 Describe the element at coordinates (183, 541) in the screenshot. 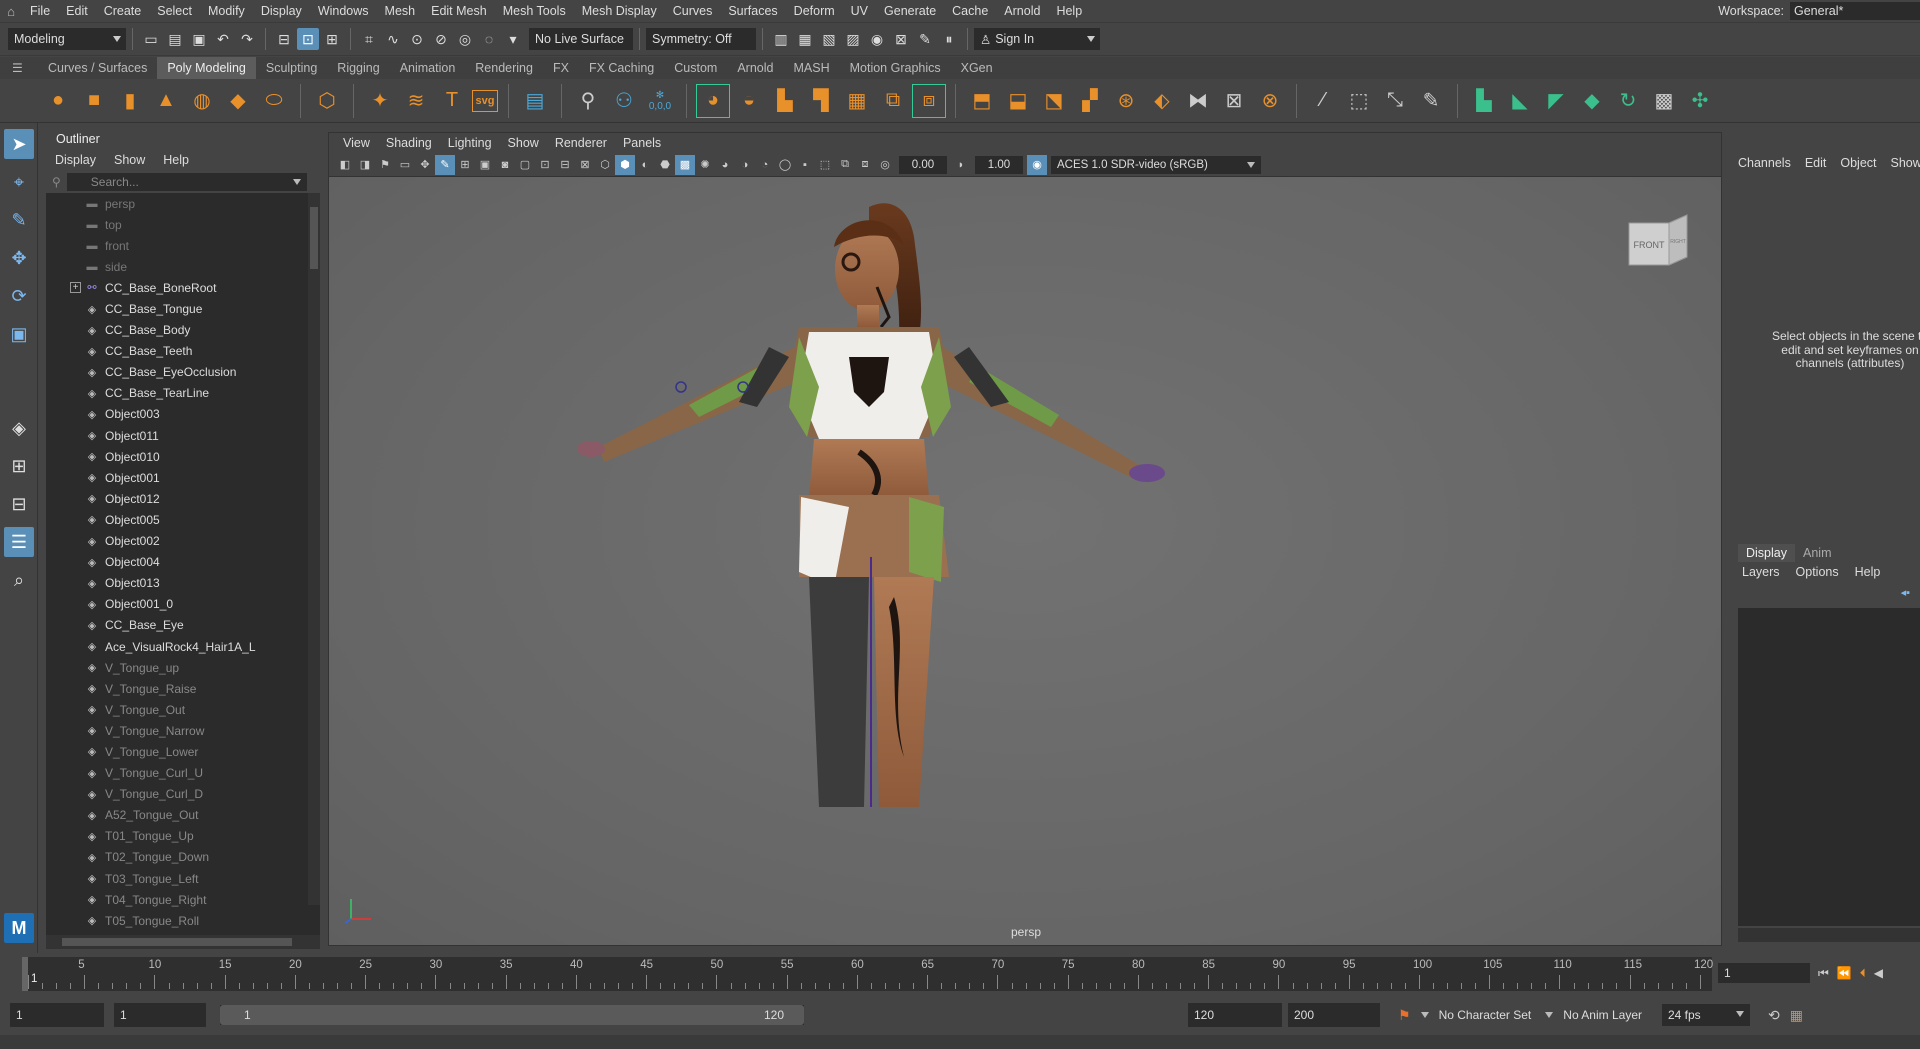

I see `outliner-item: ◈ Object002` at that location.